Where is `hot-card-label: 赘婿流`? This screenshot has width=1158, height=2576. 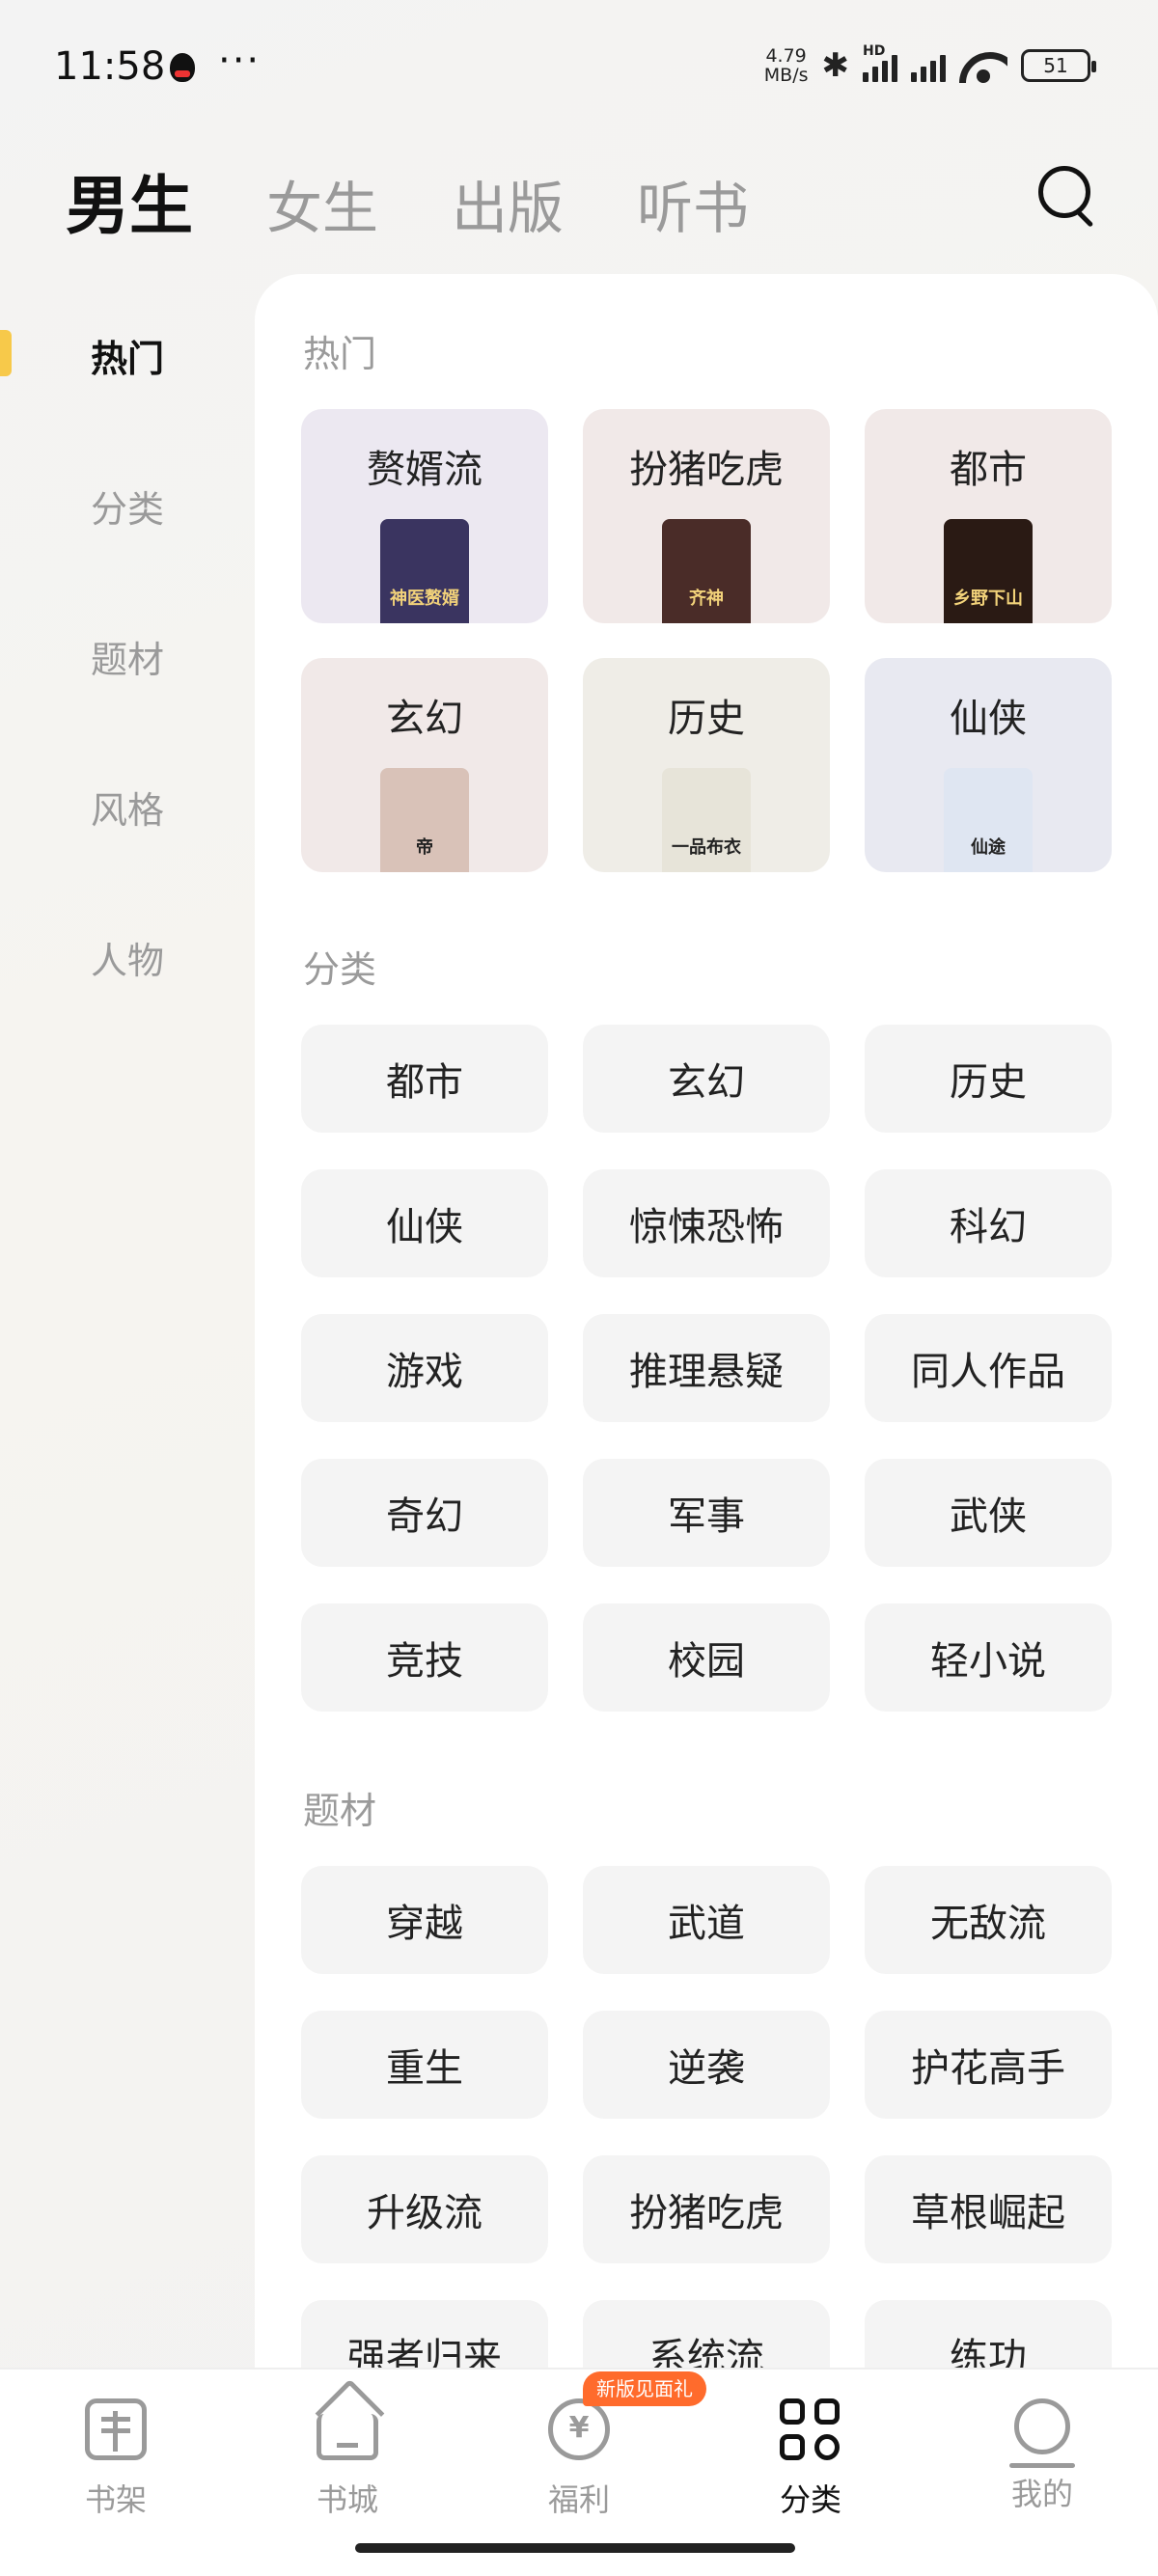 hot-card-label: 赘婿流 is located at coordinates (424, 470).